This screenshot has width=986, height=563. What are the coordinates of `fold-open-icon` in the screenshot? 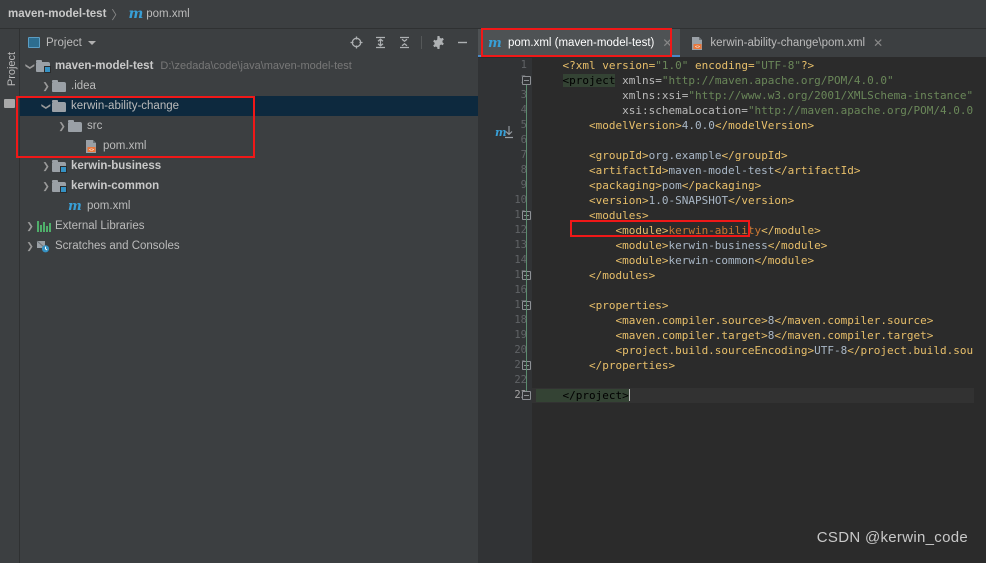 It's located at (526, 80).